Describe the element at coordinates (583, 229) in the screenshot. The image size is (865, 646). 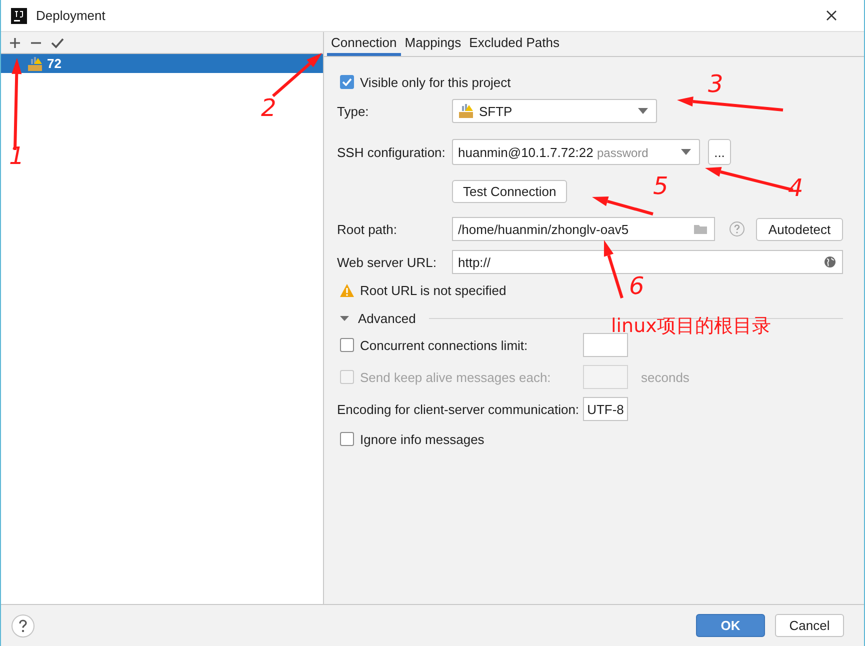
I see `root-path-field: /home/huanmin/zhonglv-oav5` at that location.